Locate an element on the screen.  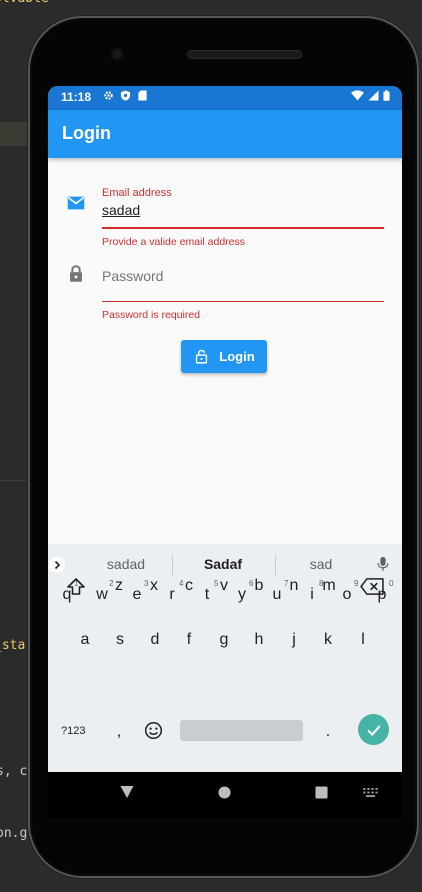
lock-icon is located at coordinates (76, 273).